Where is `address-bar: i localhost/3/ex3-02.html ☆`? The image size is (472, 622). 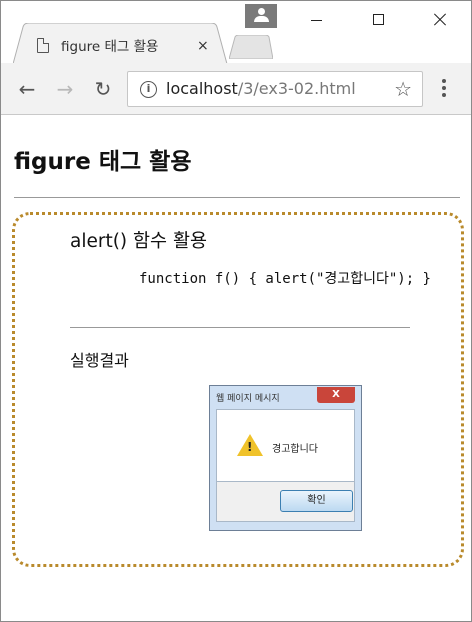 address-bar: i localhost/3/ex3-02.html ☆ is located at coordinates (275, 89).